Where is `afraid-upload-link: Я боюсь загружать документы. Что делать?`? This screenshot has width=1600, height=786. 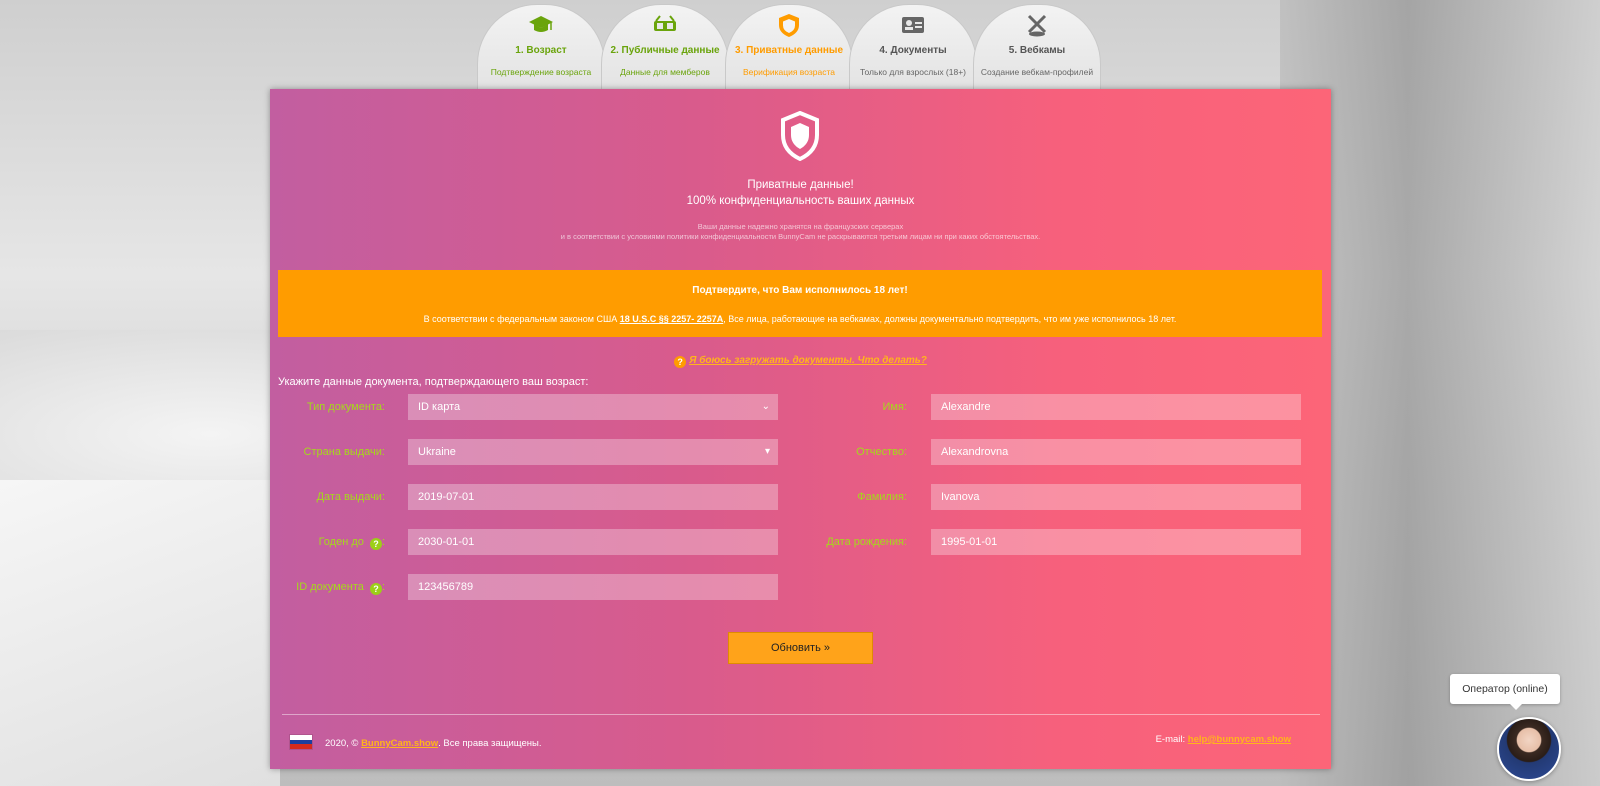
afraid-upload-link: Я боюсь загружать документы. Что делать? is located at coordinates (808, 360).